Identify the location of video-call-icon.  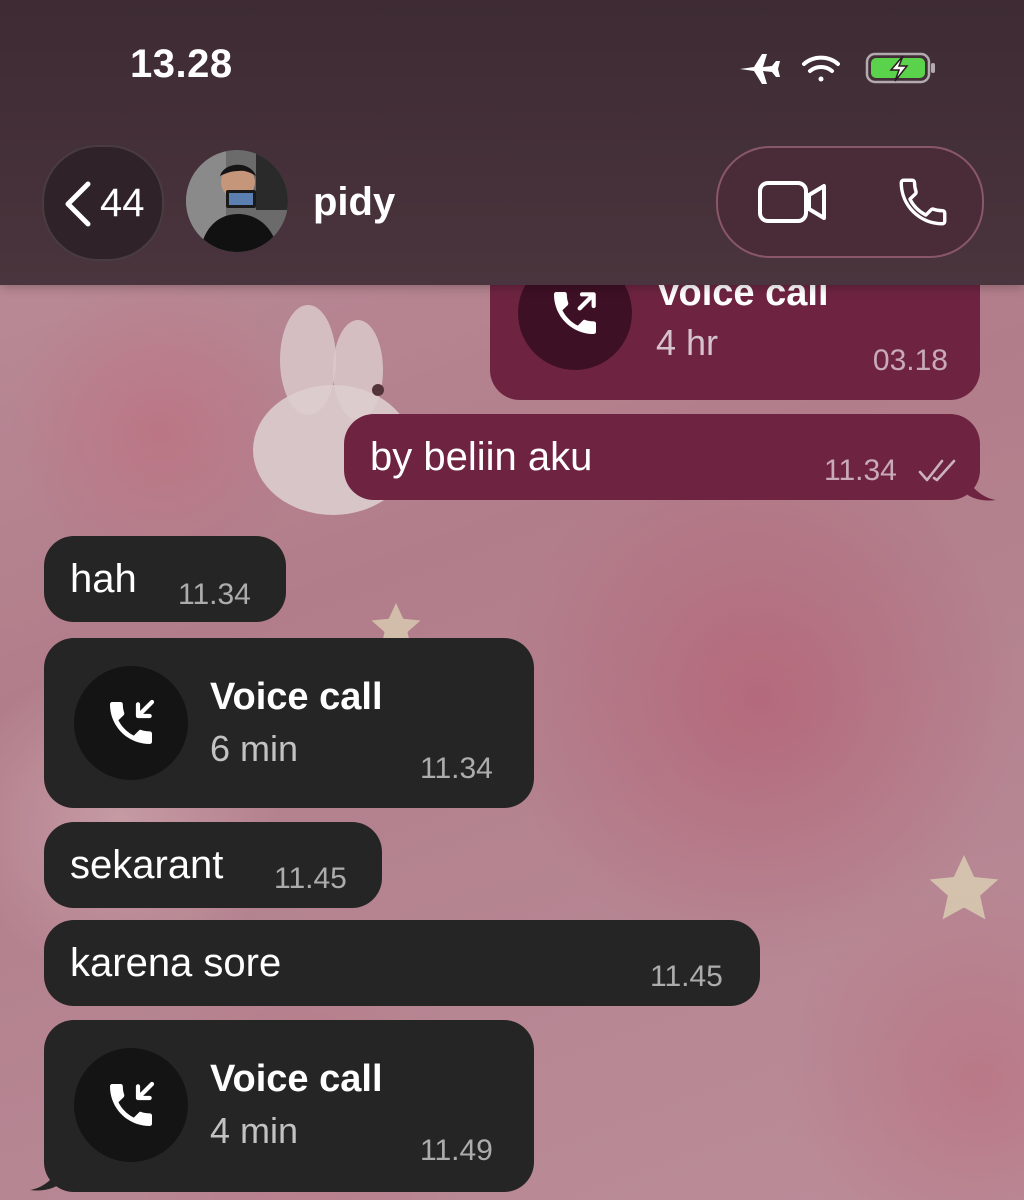
(792, 202).